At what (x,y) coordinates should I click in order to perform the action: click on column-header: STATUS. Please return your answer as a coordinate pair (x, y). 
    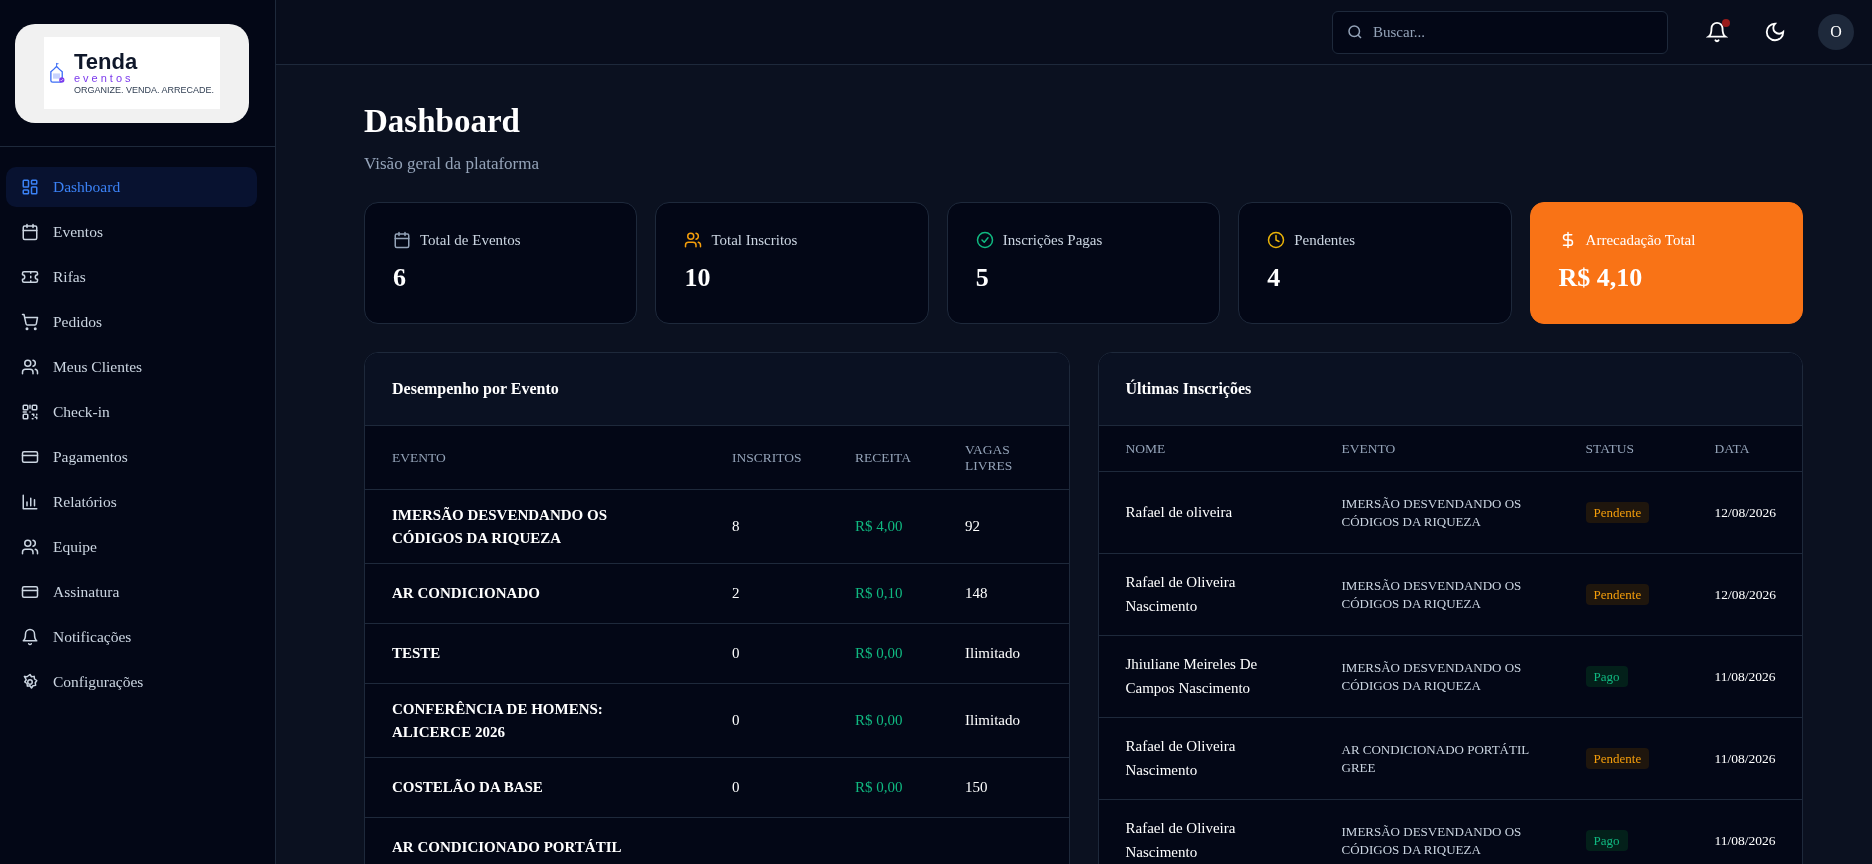
    Looking at the image, I should click on (1610, 448).